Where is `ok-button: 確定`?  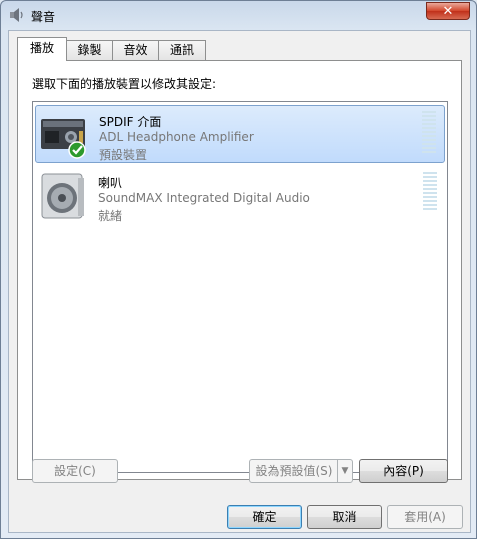 ok-button: 確定 is located at coordinates (264, 517).